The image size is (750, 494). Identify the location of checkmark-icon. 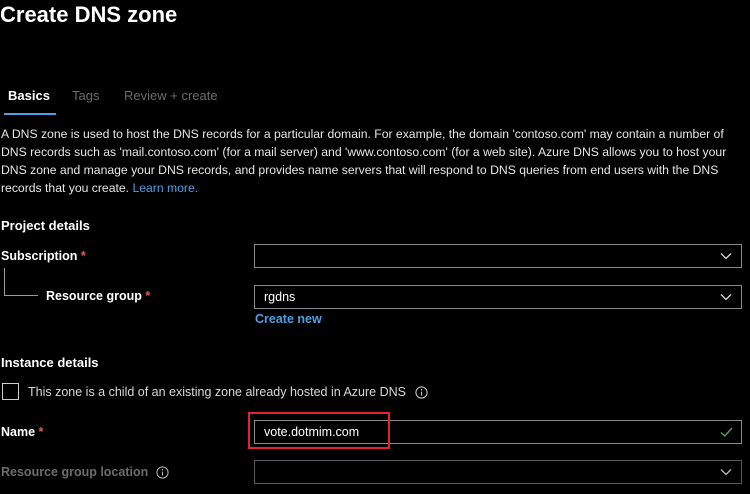
(726, 432).